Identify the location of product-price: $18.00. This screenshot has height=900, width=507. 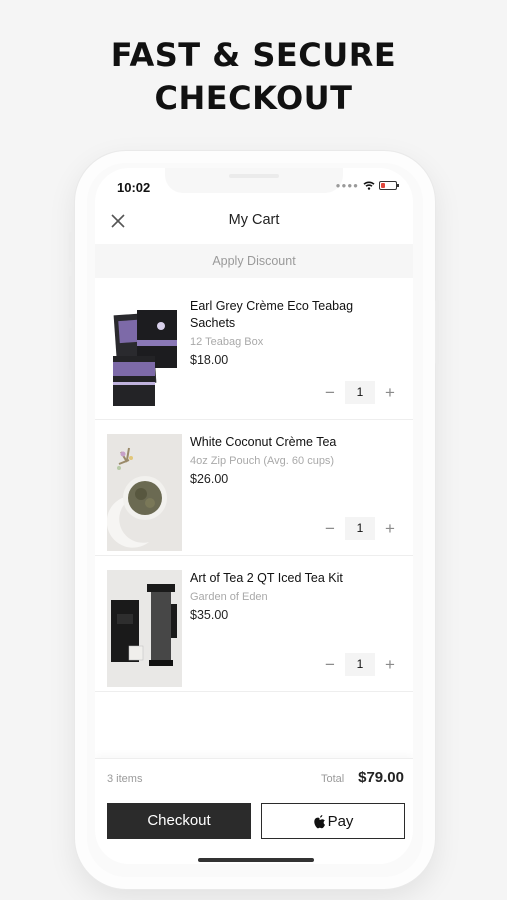
(209, 360).